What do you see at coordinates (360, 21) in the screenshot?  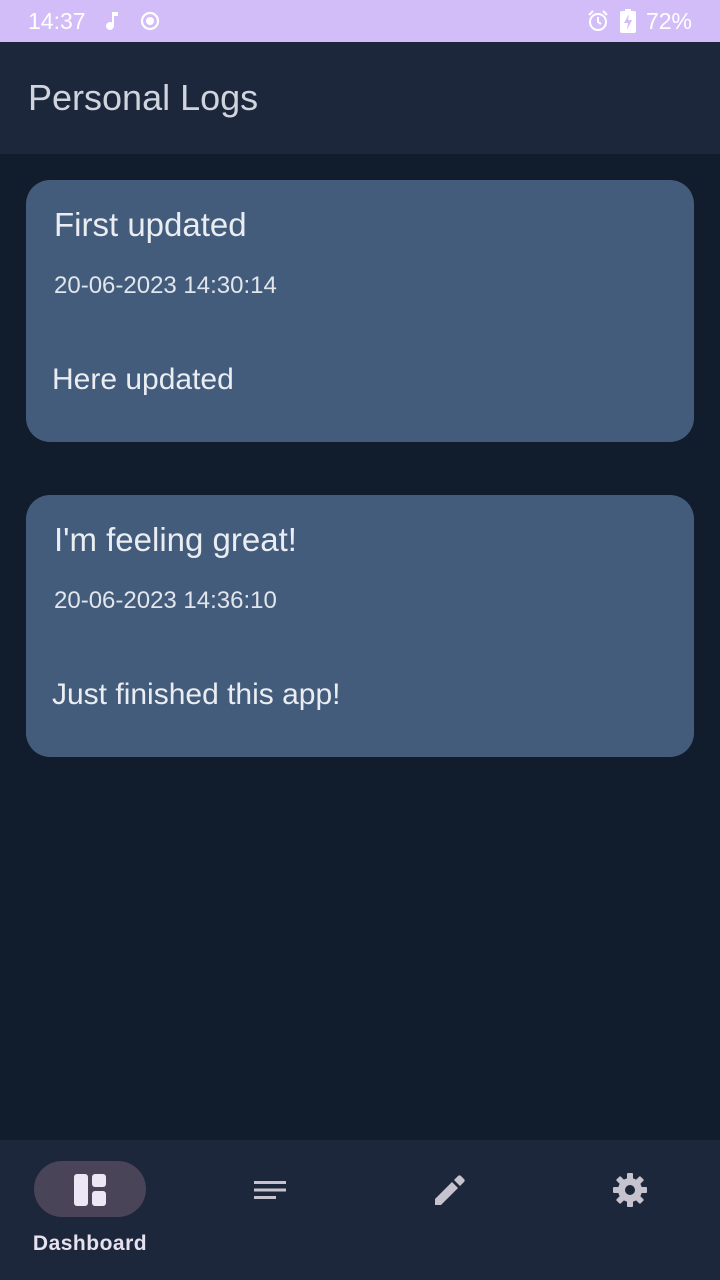 I see `status-bar: 14:37 72%` at bounding box center [360, 21].